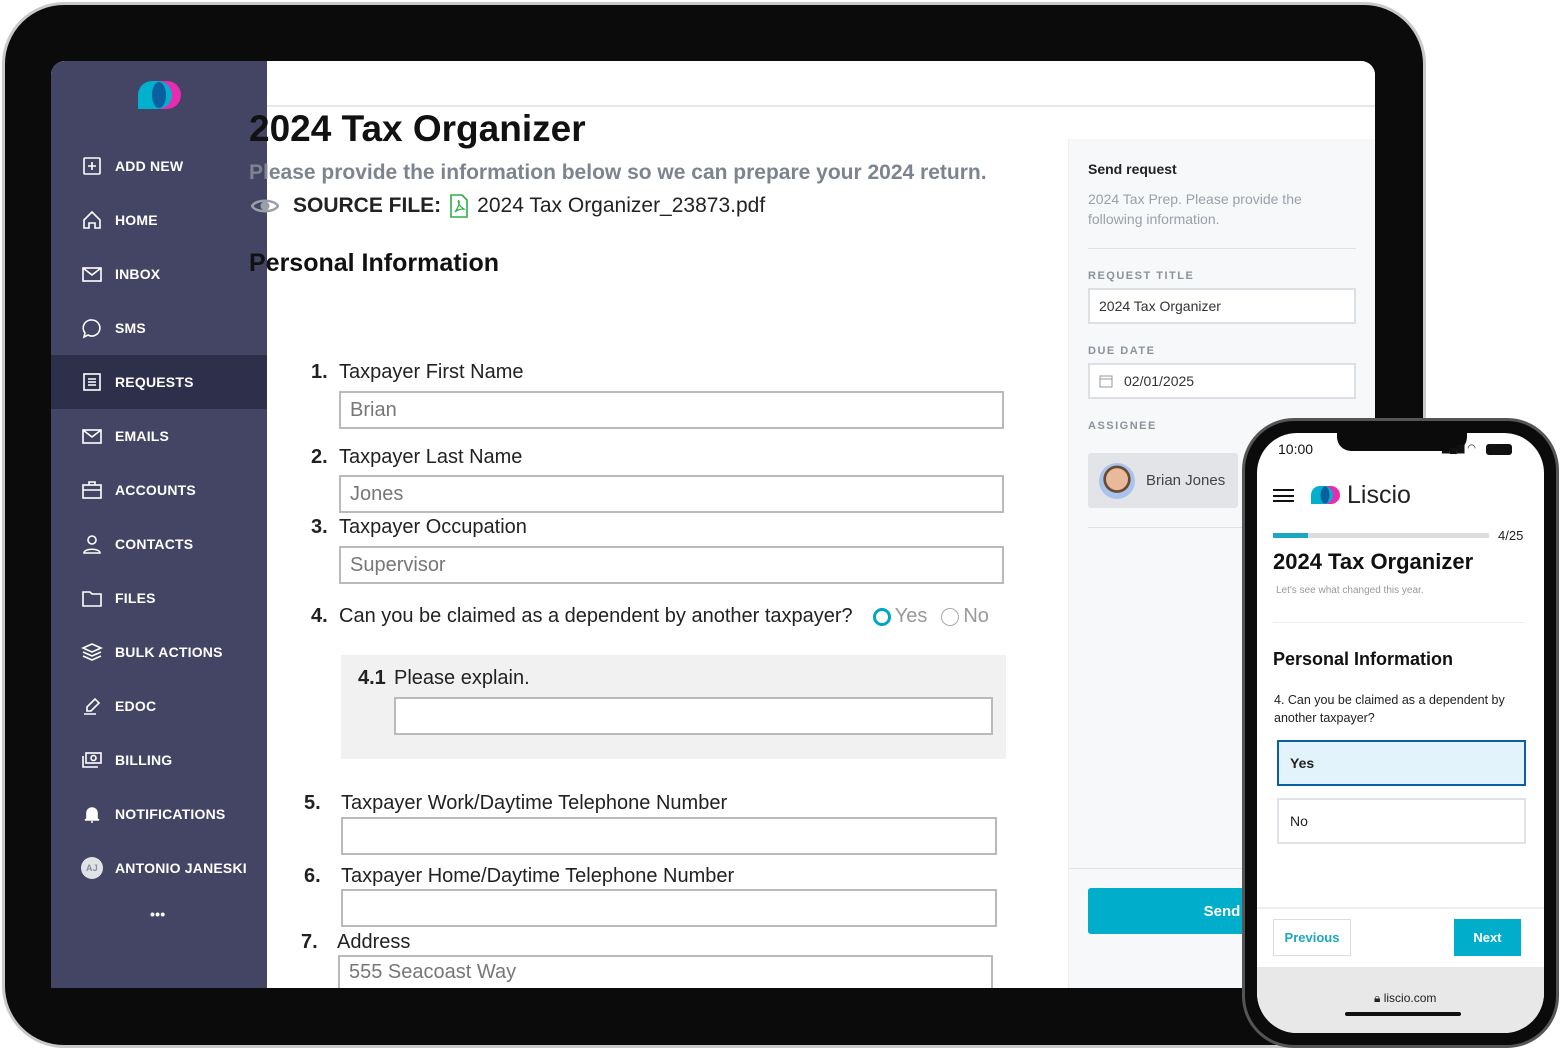 The image size is (1561, 1049). Describe the element at coordinates (92, 599) in the screenshot. I see `folder-icon` at that location.